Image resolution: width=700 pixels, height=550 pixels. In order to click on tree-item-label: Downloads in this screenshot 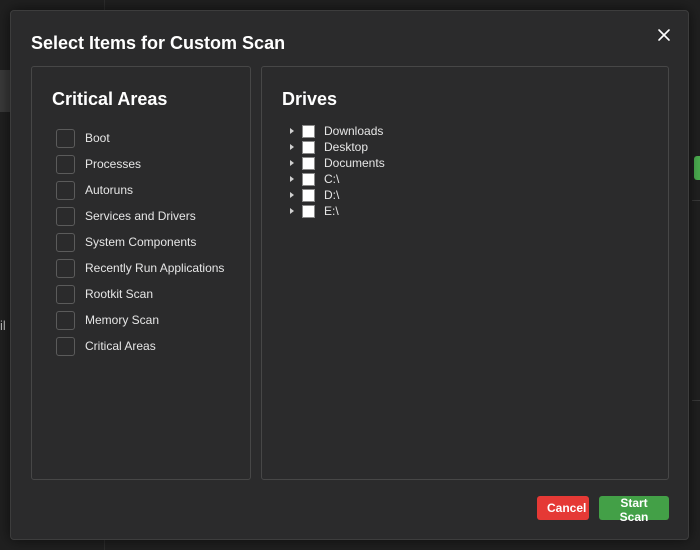, I will do `click(354, 131)`.